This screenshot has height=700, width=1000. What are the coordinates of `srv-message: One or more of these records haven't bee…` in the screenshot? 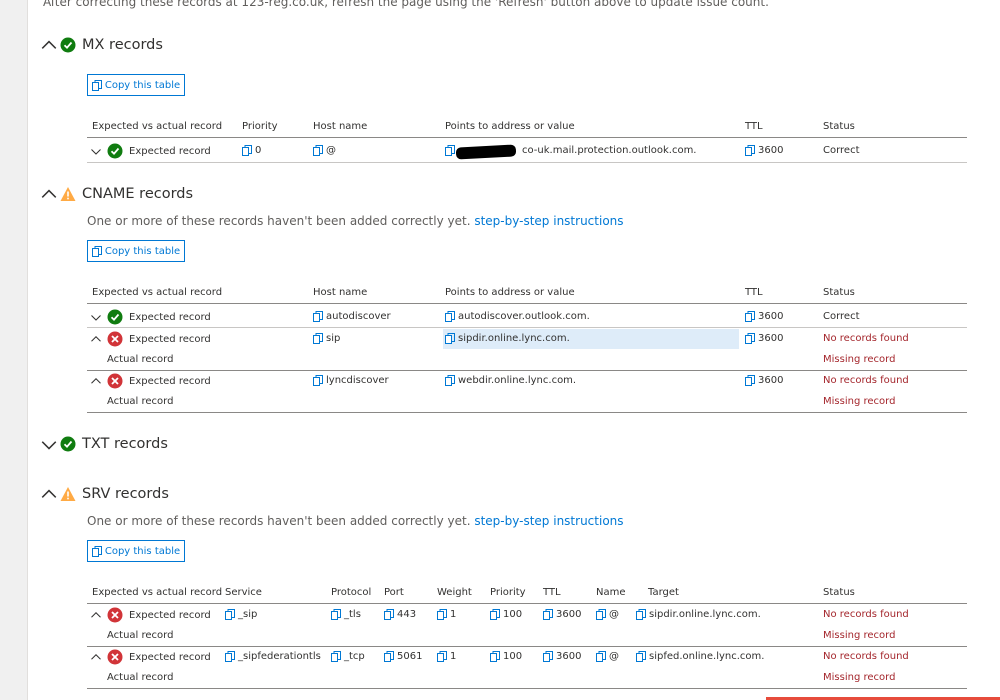 It's located at (355, 521).